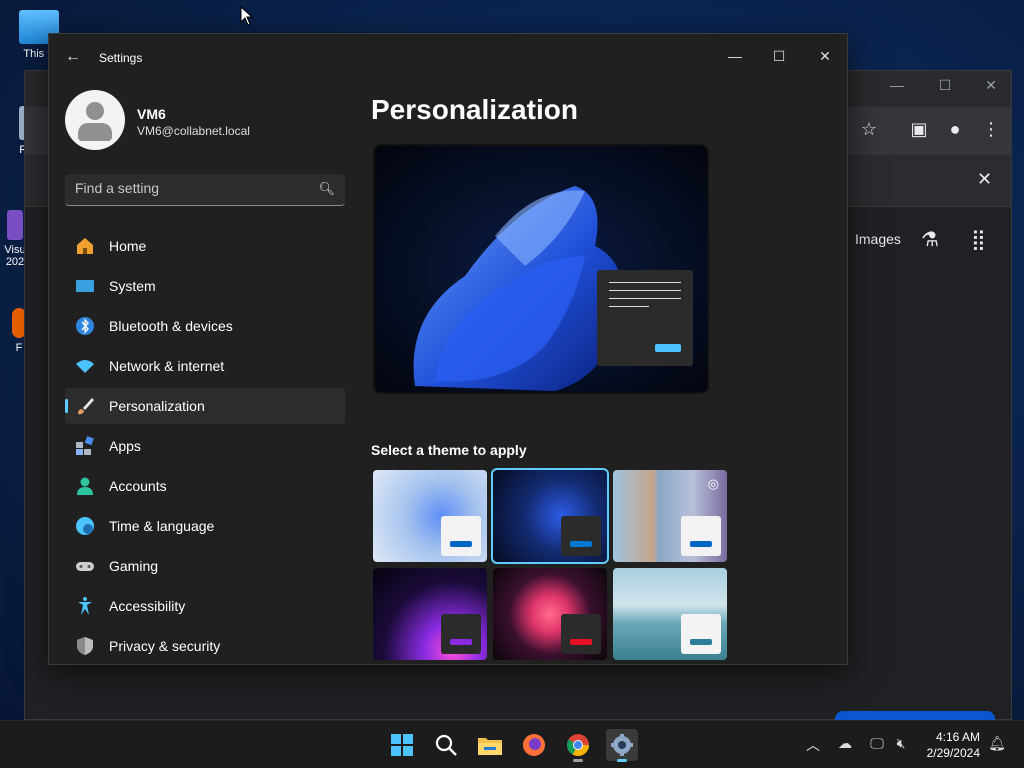 The width and height of the screenshot is (1024, 768). I want to click on sidebar-item-accounts: Accounts, so click(205, 486).